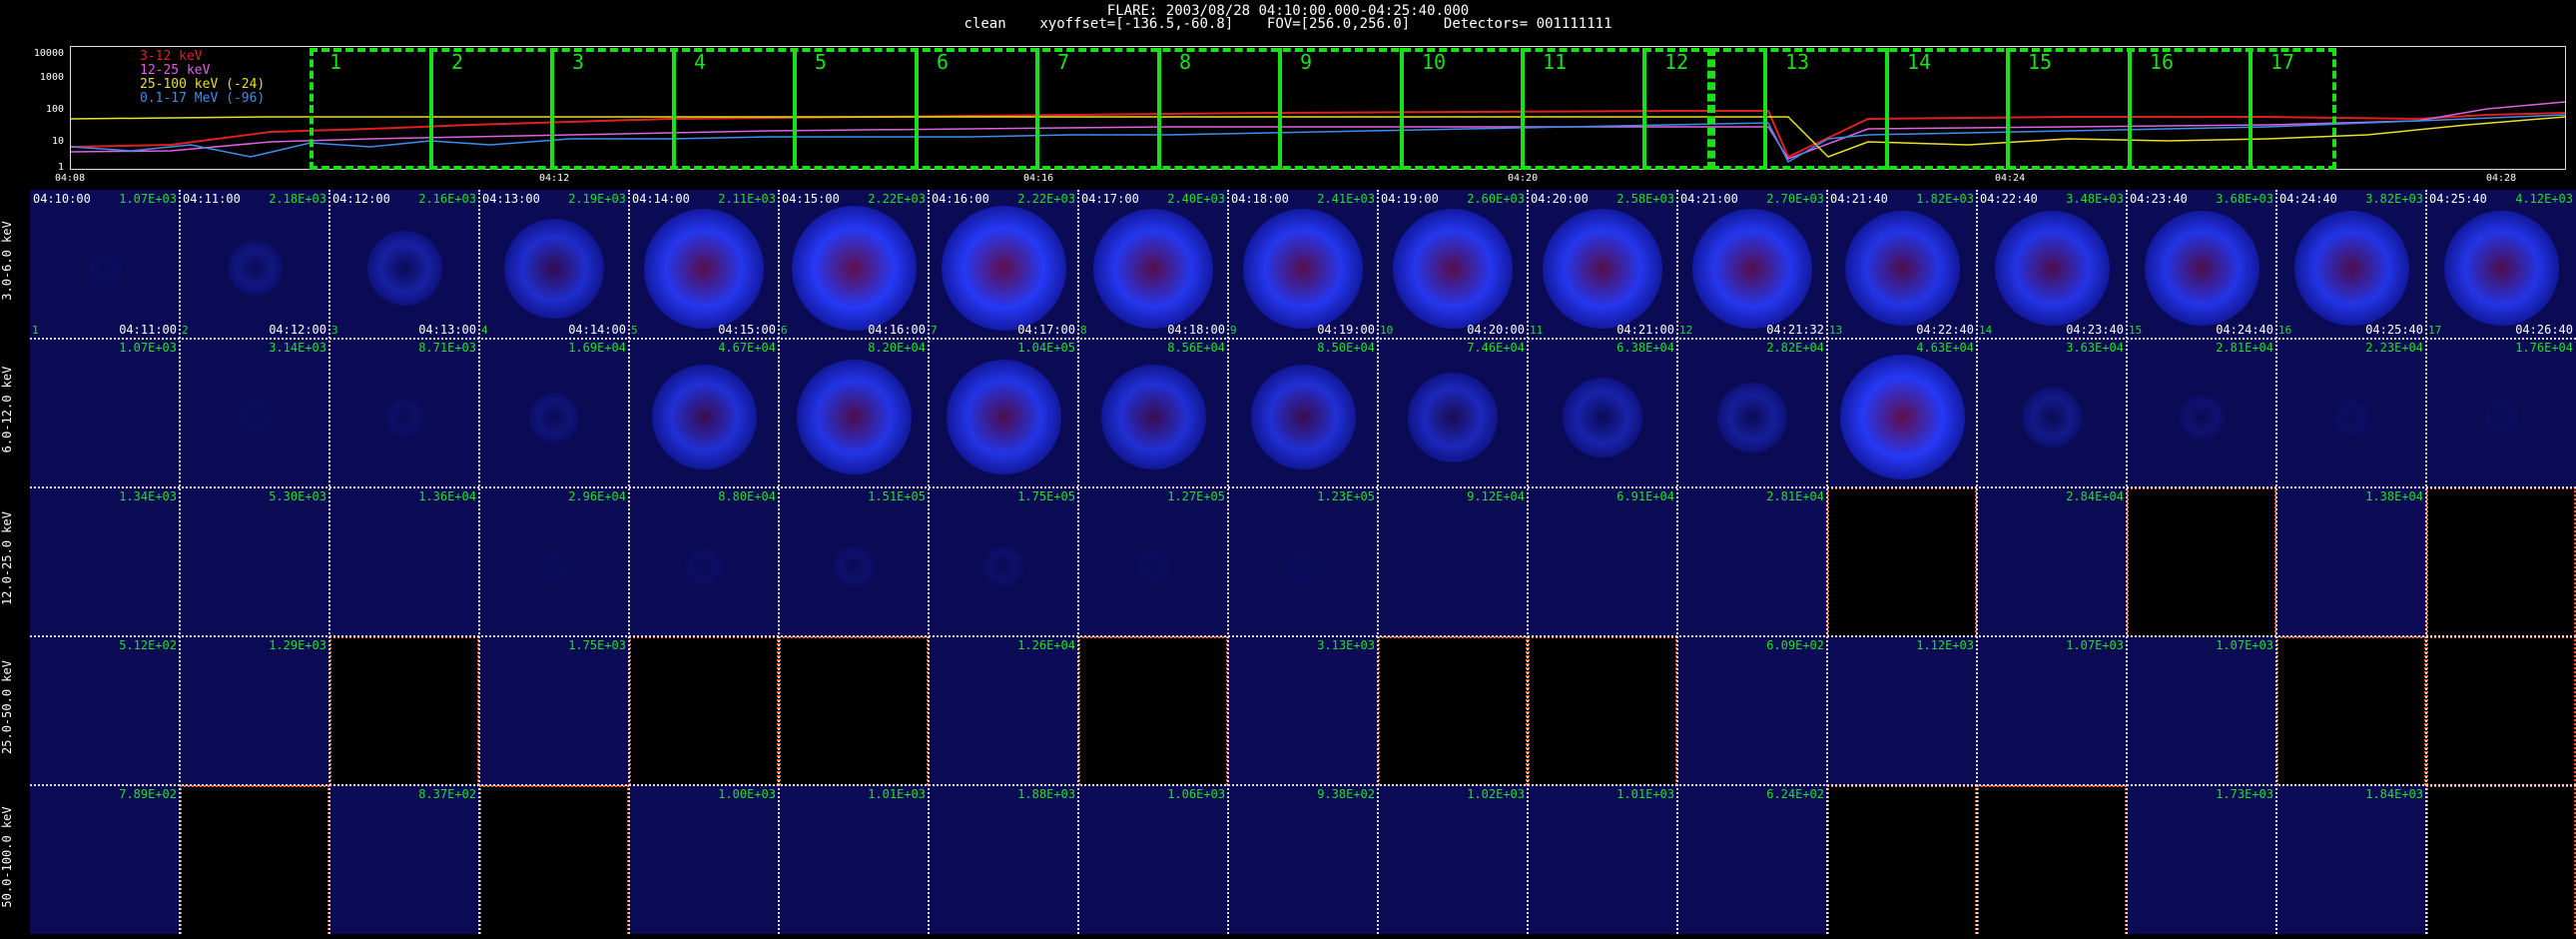  What do you see at coordinates (1453, 264) in the screenshot?
I see `image-cell: 2.60E+03 04:19:00 04:20:00 10` at bounding box center [1453, 264].